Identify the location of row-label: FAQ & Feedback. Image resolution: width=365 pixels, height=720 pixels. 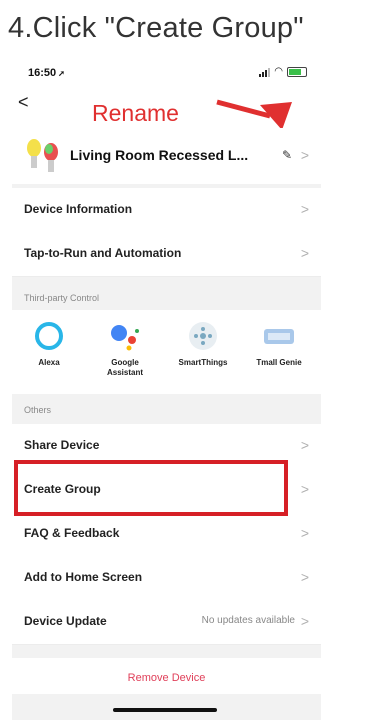
(72, 533).